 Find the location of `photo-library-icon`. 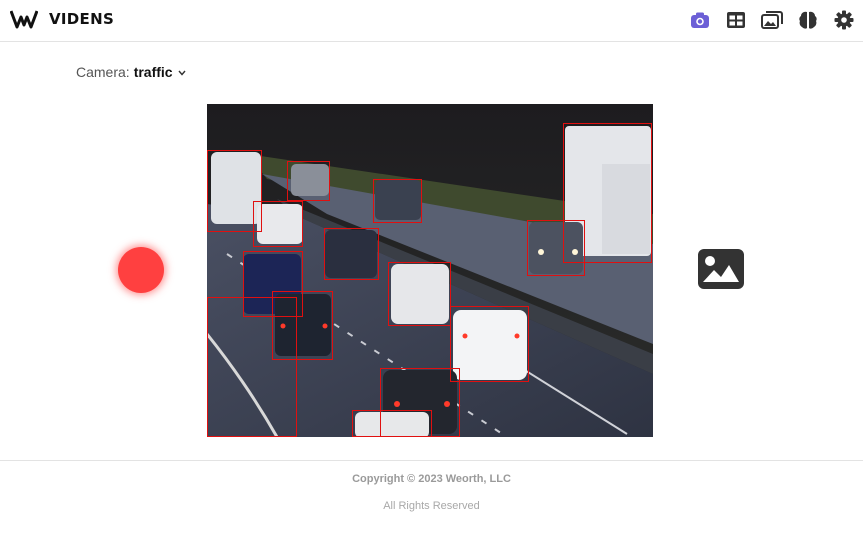

photo-library-icon is located at coordinates (772, 20).